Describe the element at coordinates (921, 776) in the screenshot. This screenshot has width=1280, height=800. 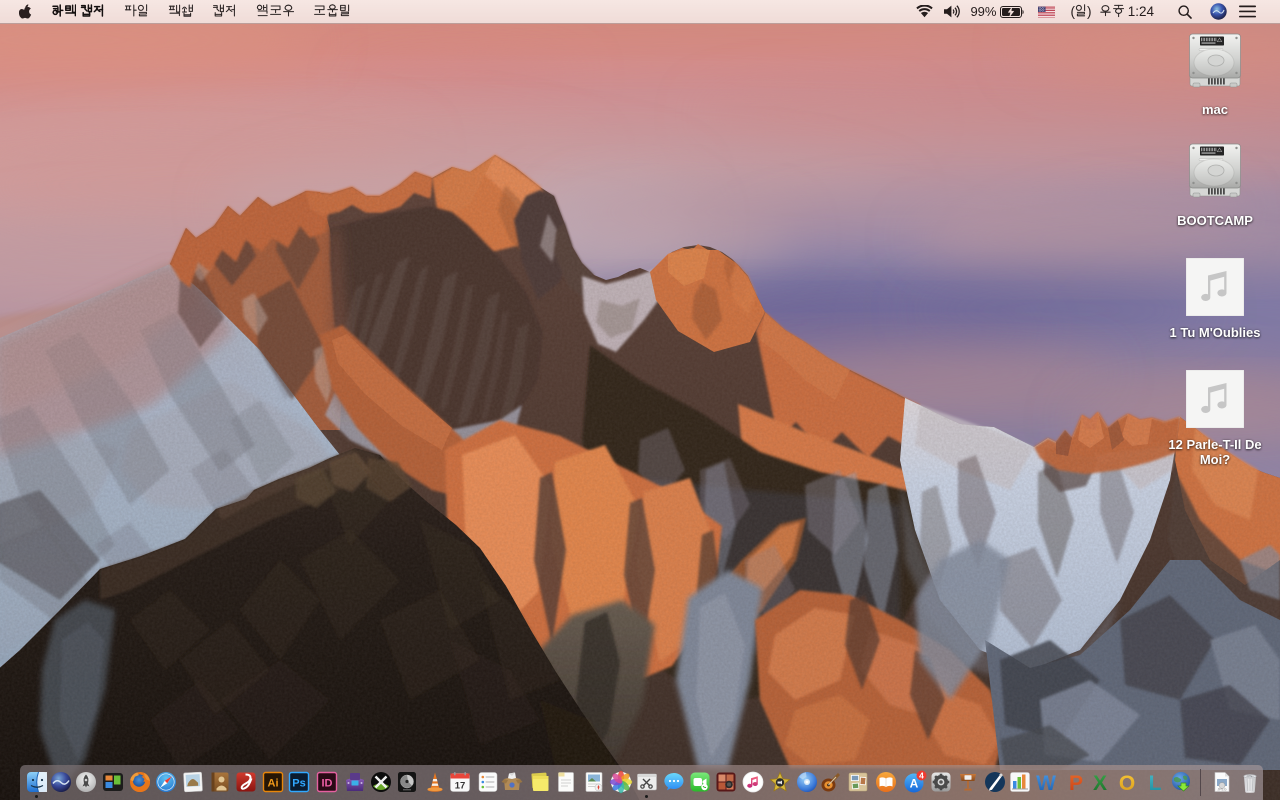
I see `svg-text: 4` at that location.